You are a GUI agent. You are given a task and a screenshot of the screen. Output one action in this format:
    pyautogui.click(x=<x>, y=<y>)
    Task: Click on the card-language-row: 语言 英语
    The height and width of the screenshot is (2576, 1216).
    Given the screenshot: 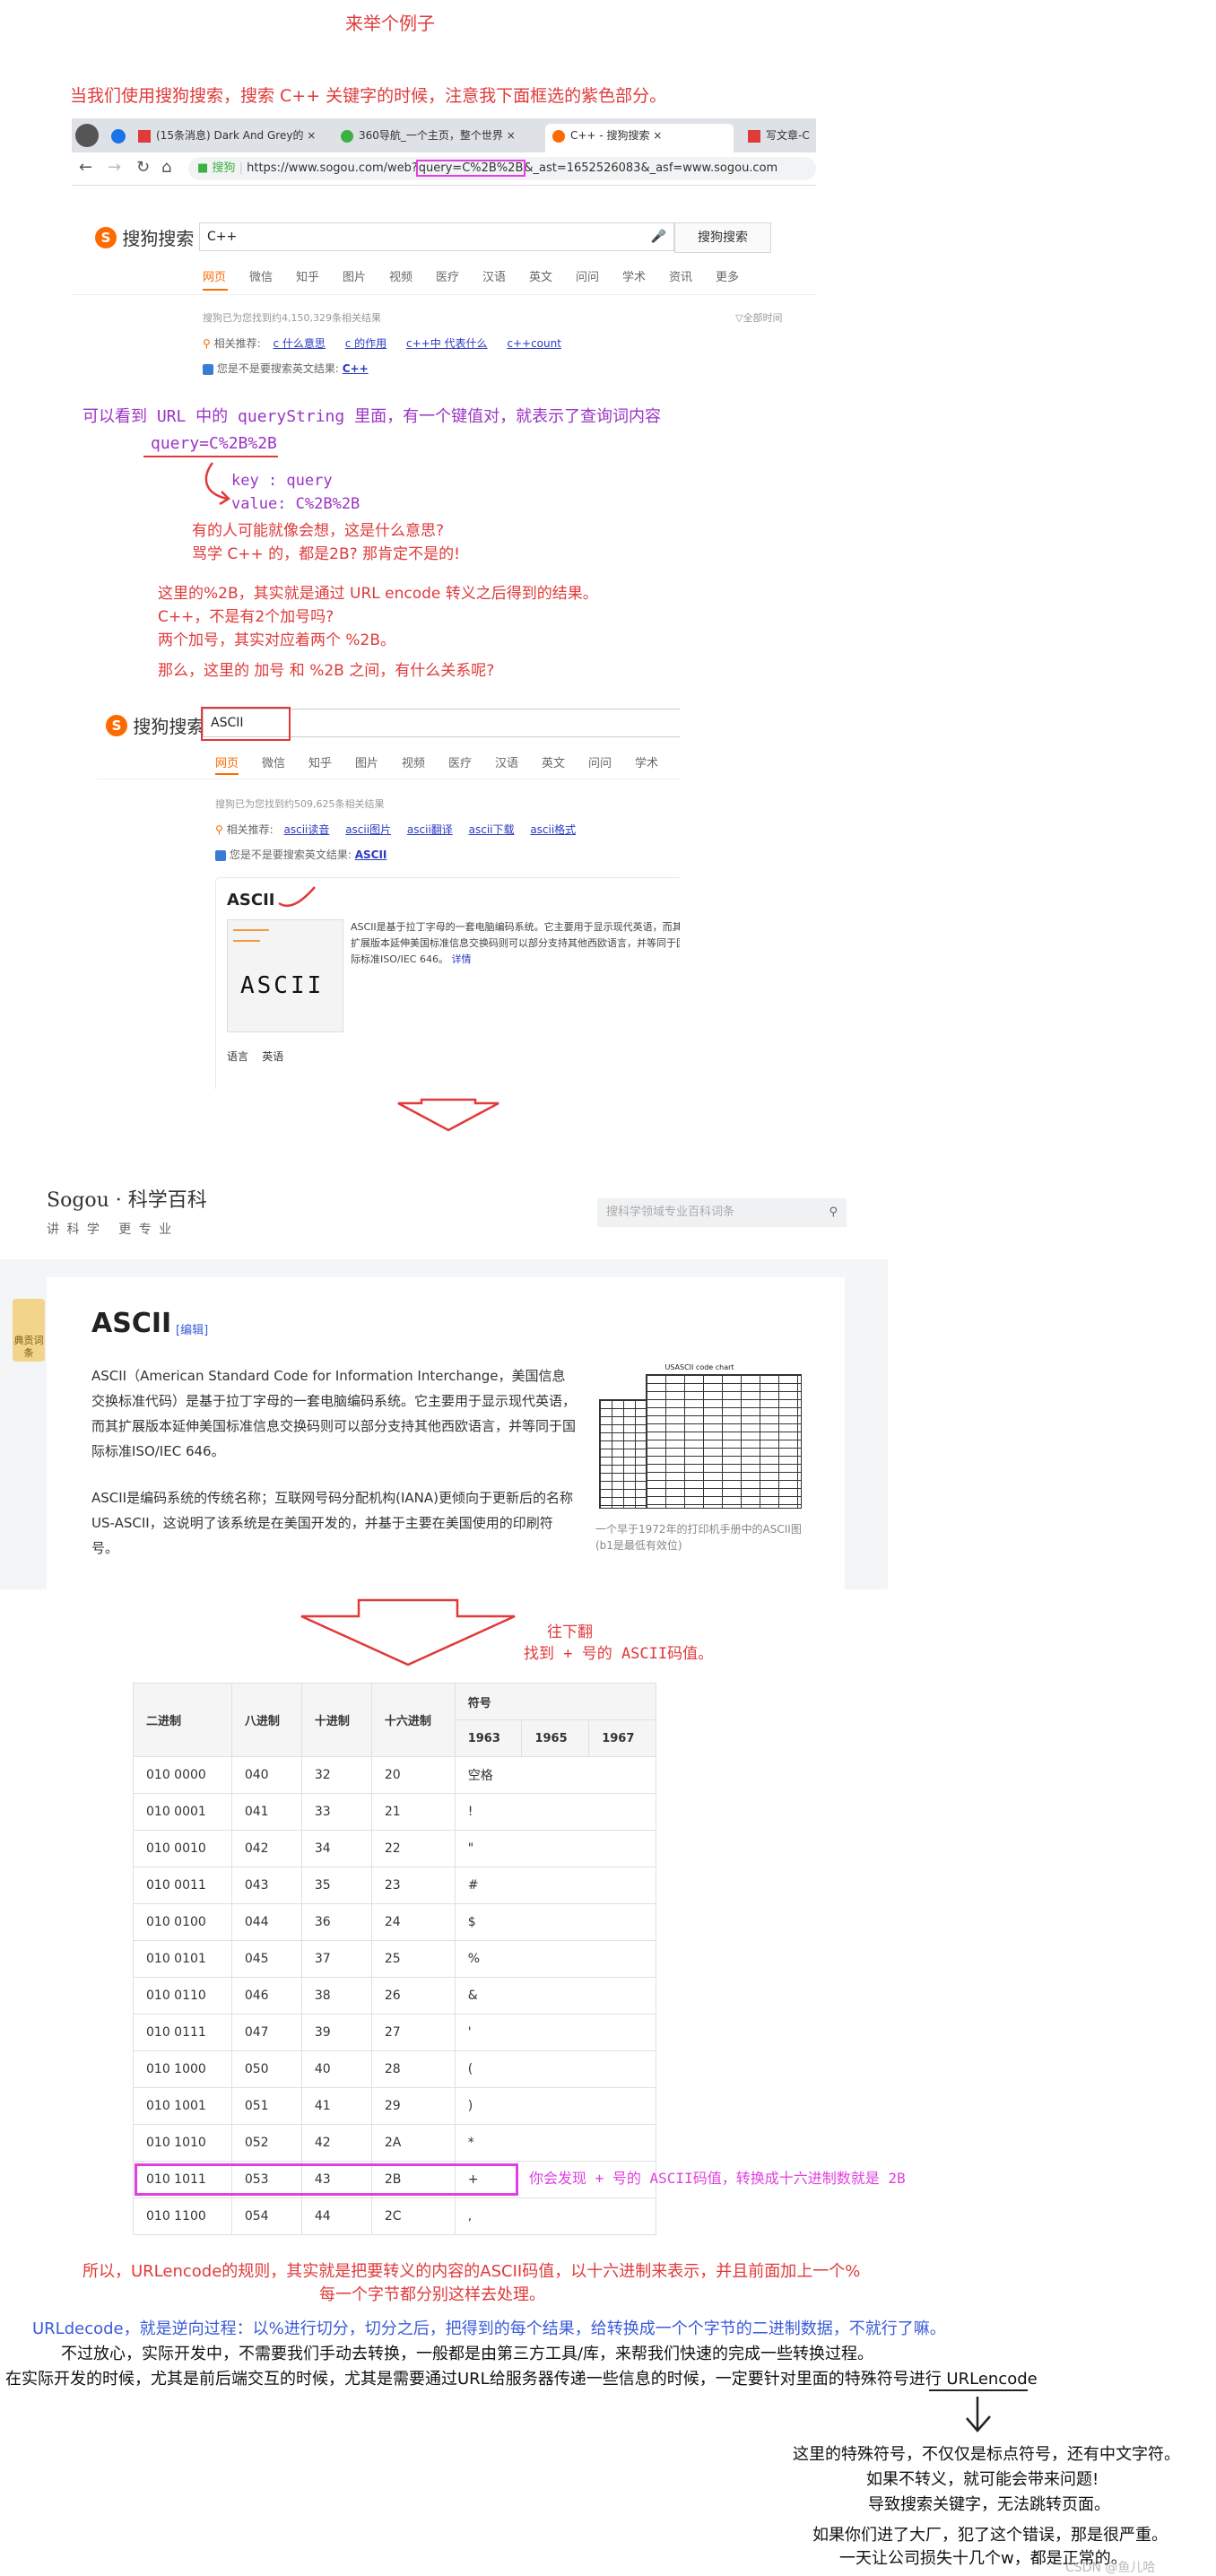 What is the action you would take?
    pyautogui.click(x=255, y=1056)
    